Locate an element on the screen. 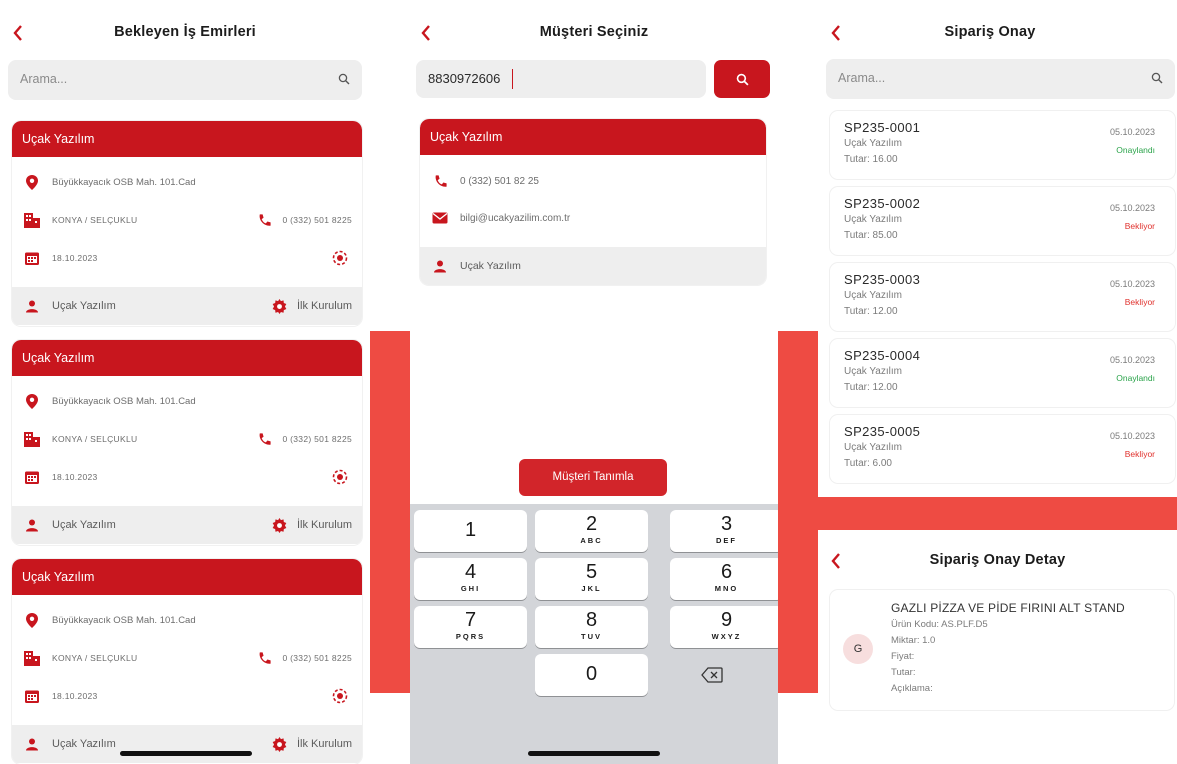 The width and height of the screenshot is (1177, 764). building-icon is located at coordinates (32, 220).